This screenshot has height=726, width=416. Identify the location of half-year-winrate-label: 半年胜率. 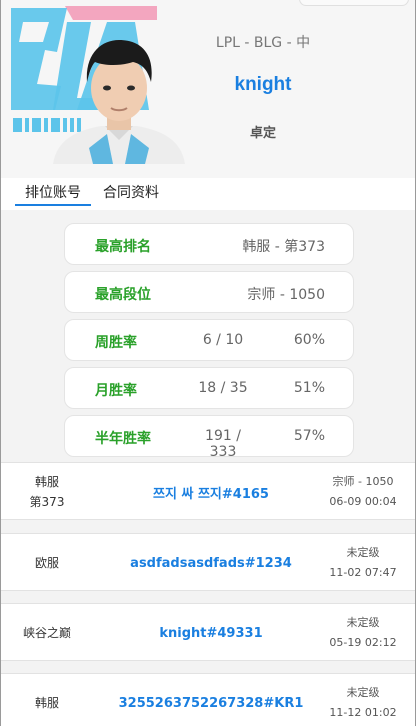
(123, 439).